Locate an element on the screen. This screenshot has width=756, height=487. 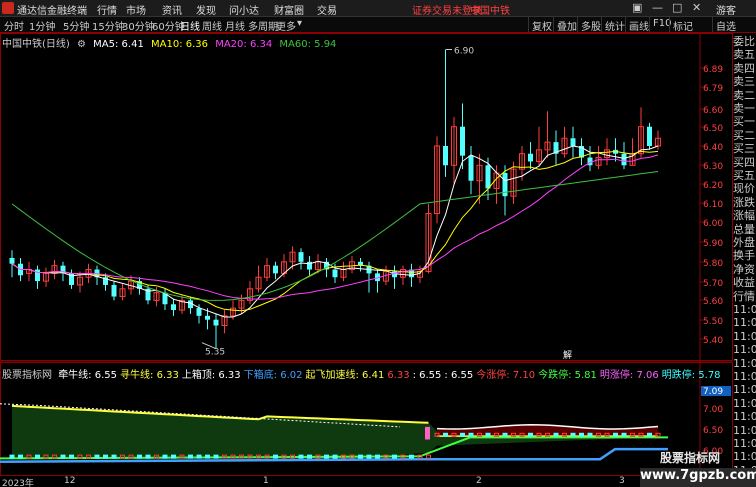
quote-label: 涨跌 is located at coordinates (744, 202).